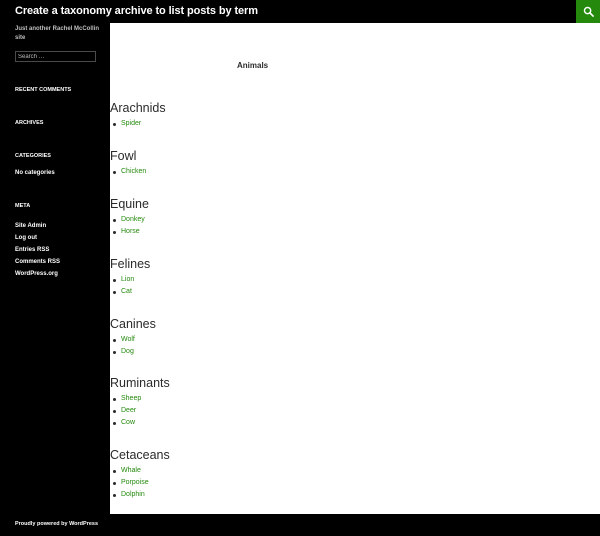  Describe the element at coordinates (140, 455) in the screenshot. I see `term-heading: Cetaceans` at that location.